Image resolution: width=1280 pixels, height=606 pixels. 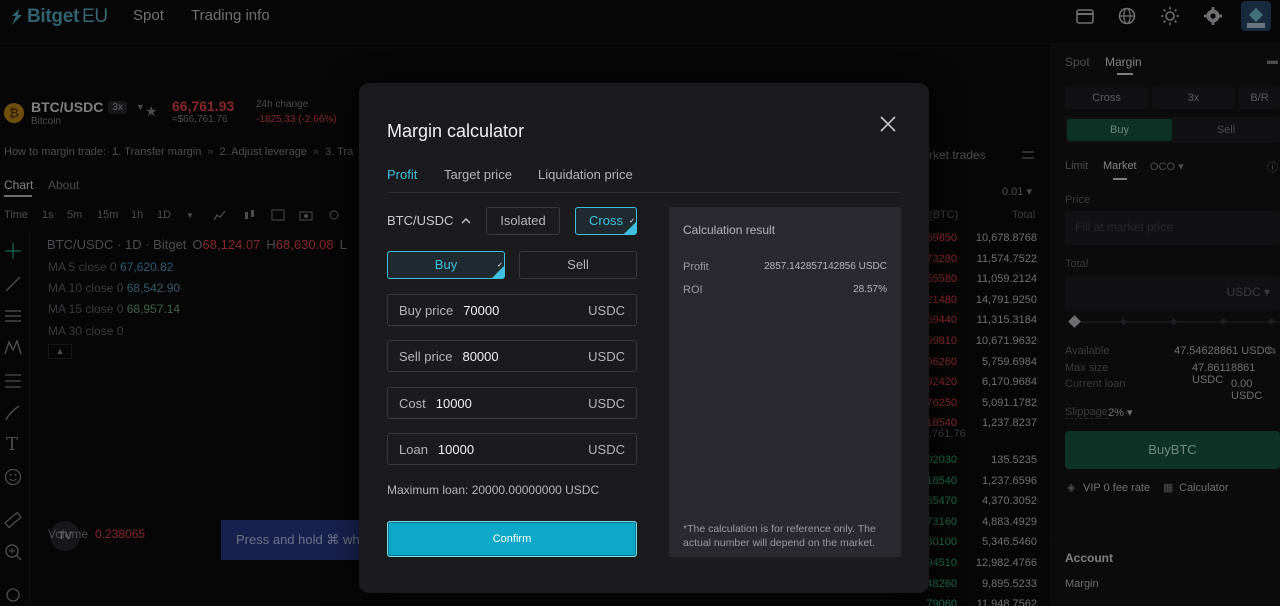 I want to click on profit-label: Profit, so click(x=696, y=267).